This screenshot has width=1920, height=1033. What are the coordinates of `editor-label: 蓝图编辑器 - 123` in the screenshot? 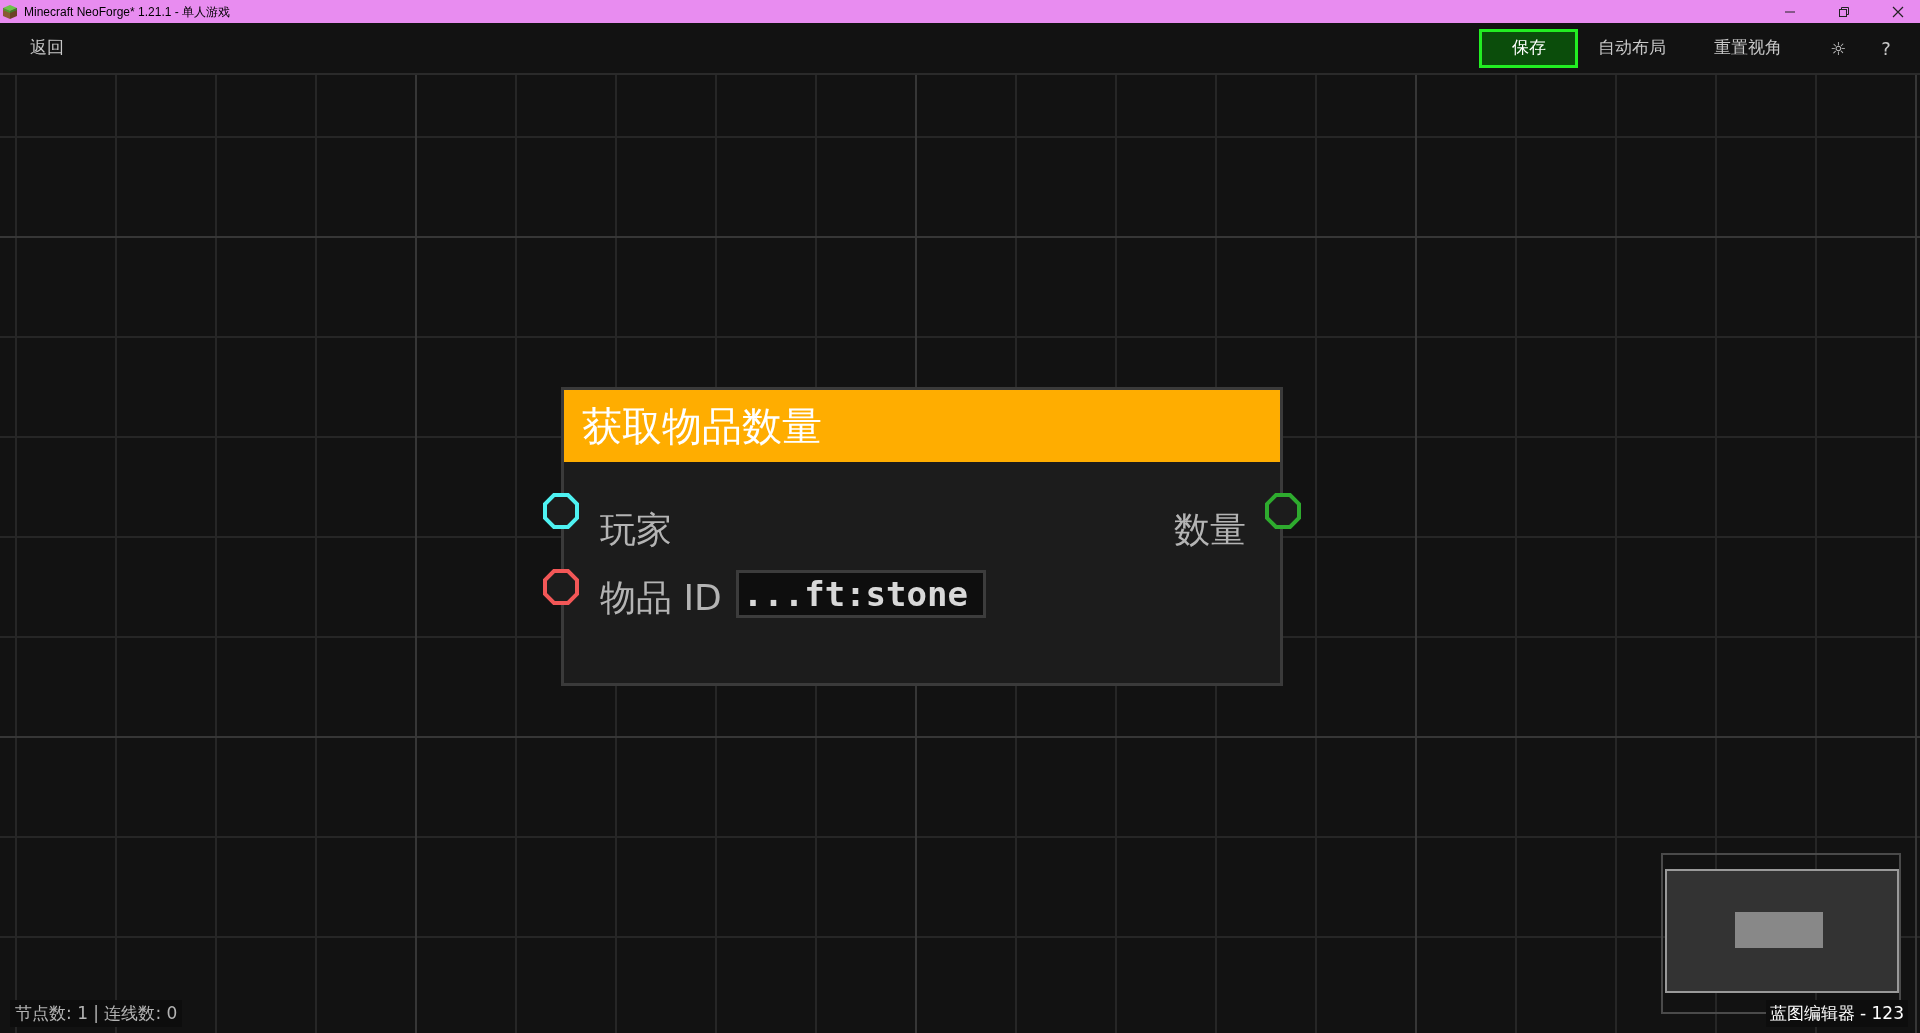 It's located at (1836, 1013).